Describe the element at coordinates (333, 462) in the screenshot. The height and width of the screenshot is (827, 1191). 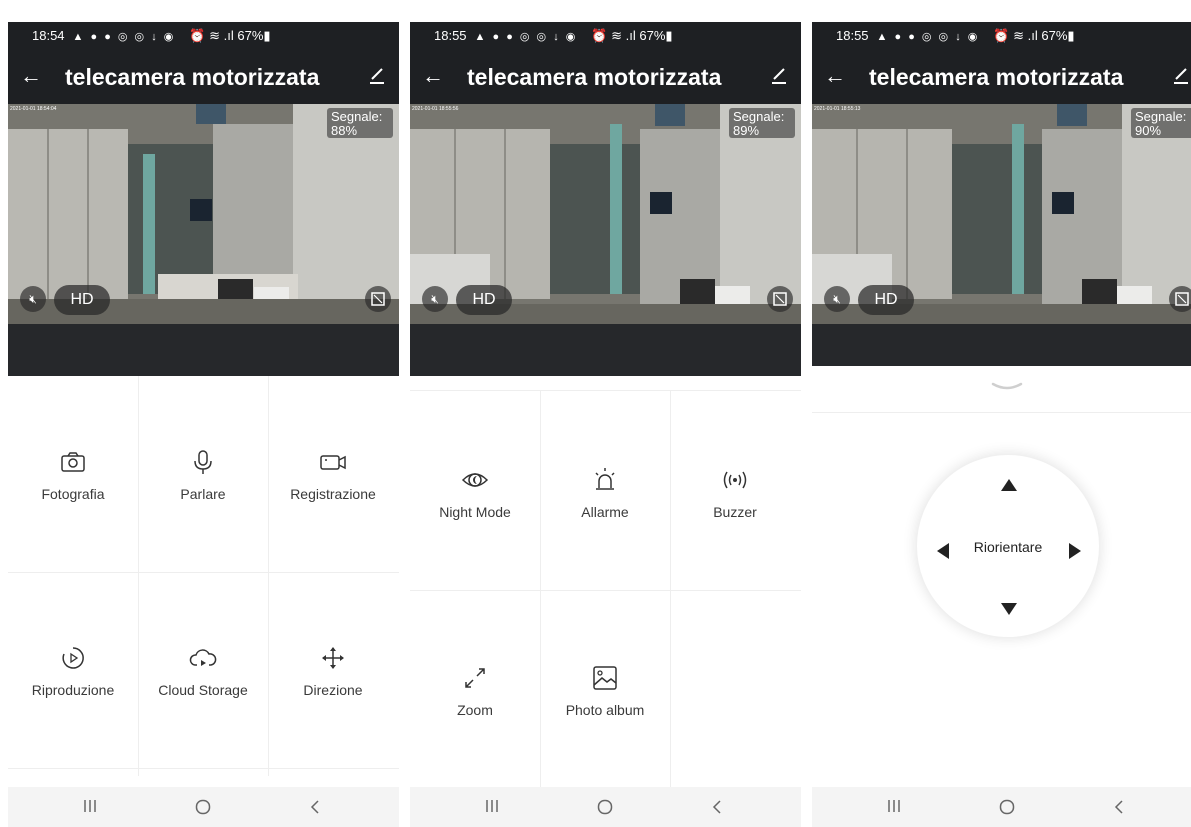
I see `video-record-icon` at that location.